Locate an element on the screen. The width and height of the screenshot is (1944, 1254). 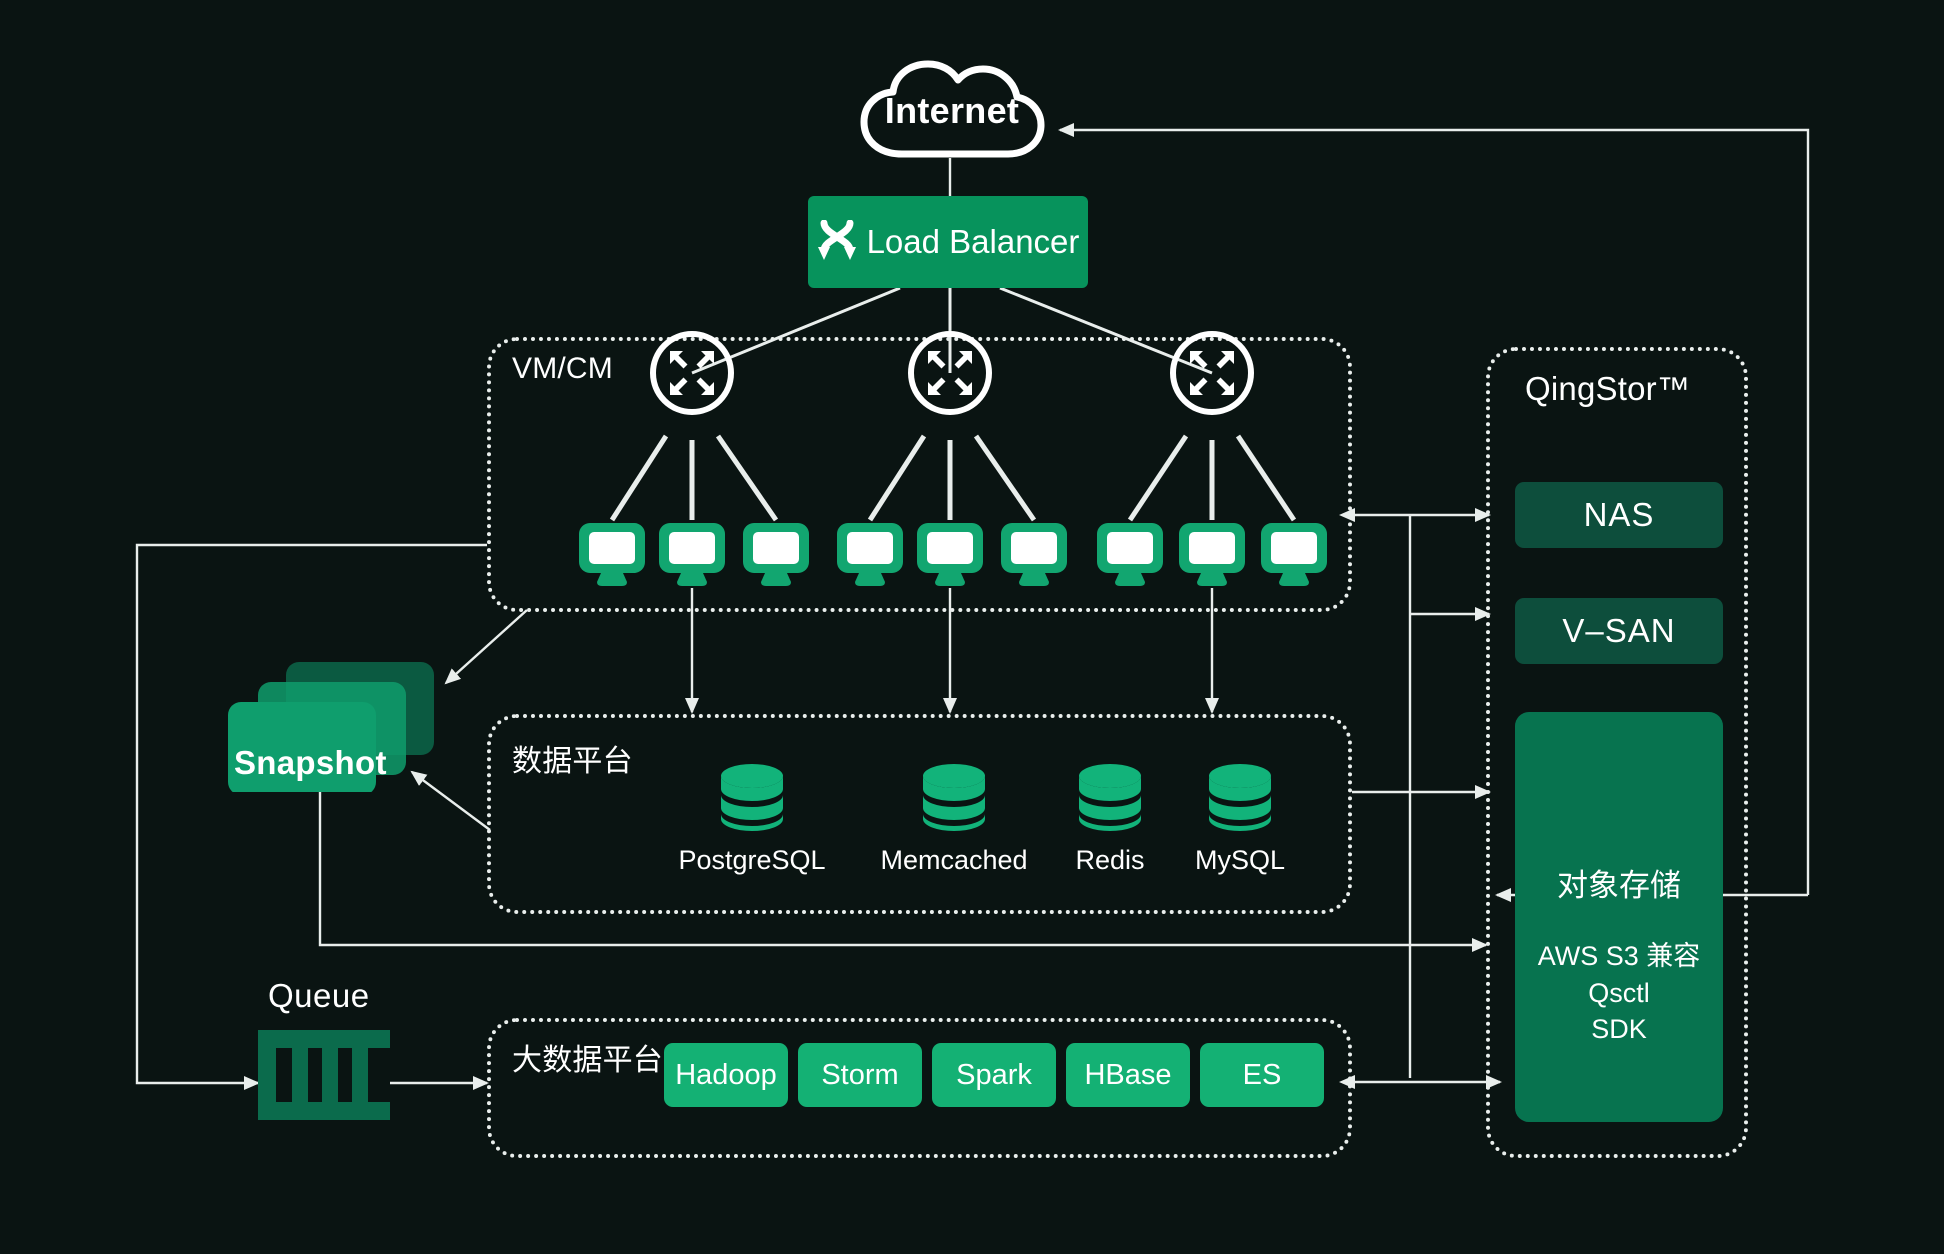
qingstor-service-vsan: V–SAN is located at coordinates (1619, 631).